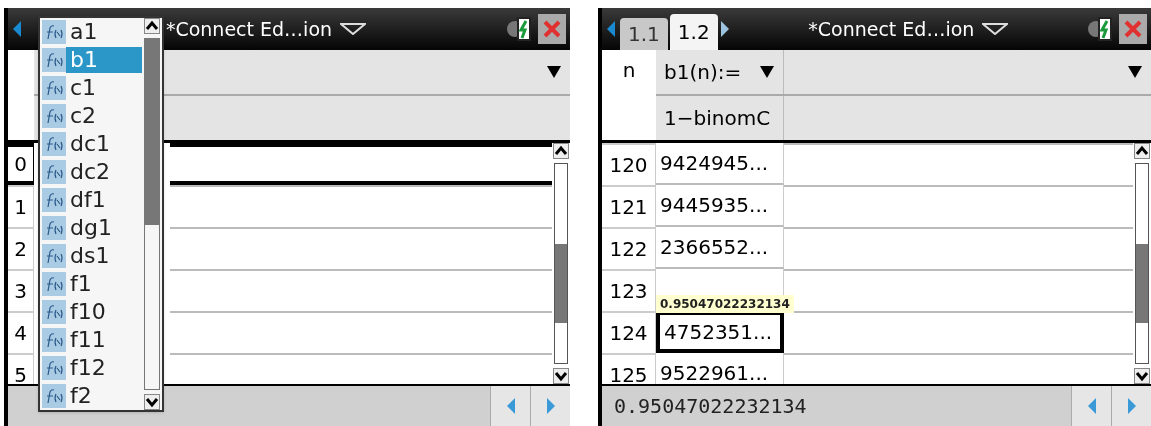  I want to click on list-scrollbar, so click(152, 214).